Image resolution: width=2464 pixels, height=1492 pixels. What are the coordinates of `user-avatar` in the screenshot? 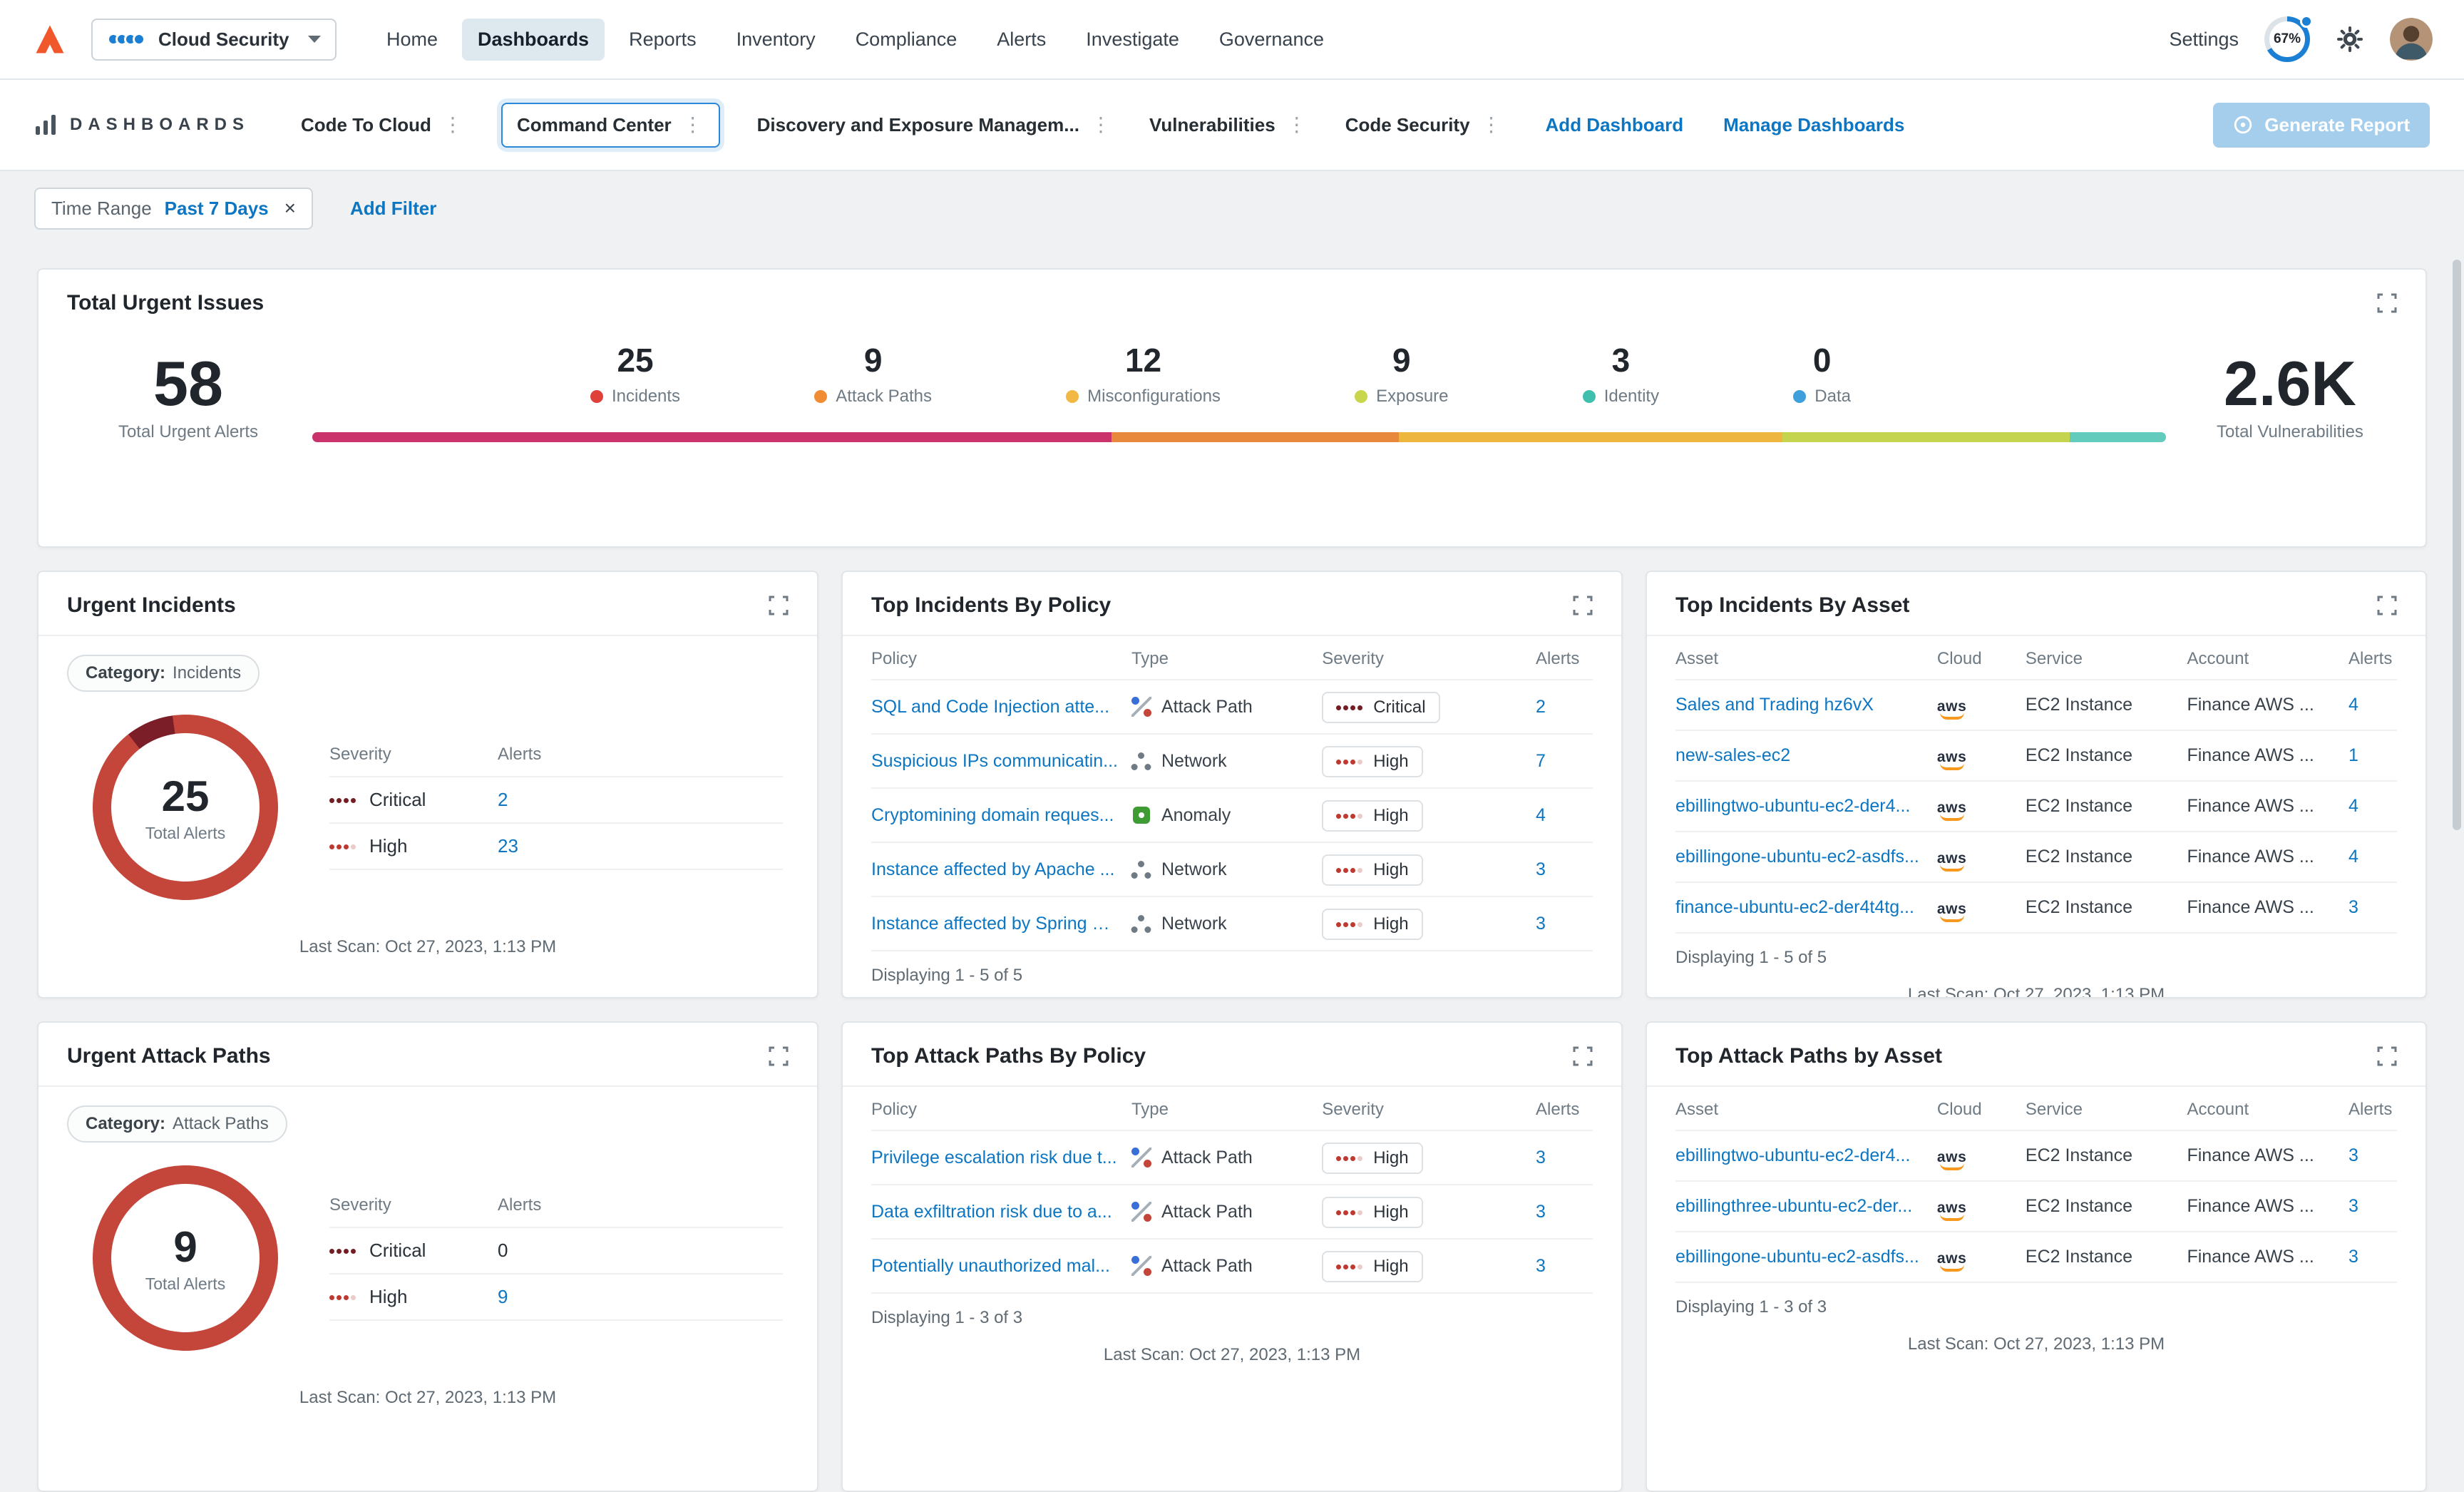 It's located at (2411, 39).